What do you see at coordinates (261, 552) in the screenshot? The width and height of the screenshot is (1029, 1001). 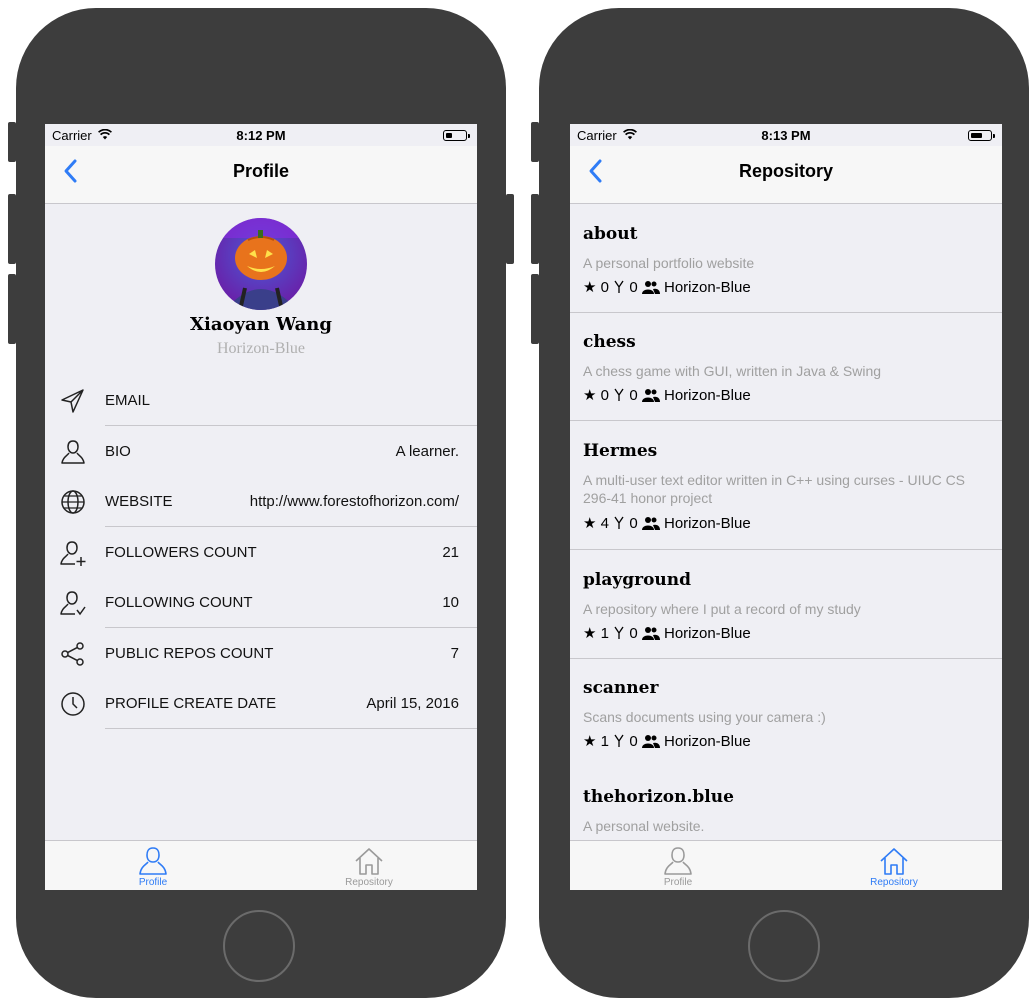 I see `followers-row: FOLLOWERS COUNT 21` at bounding box center [261, 552].